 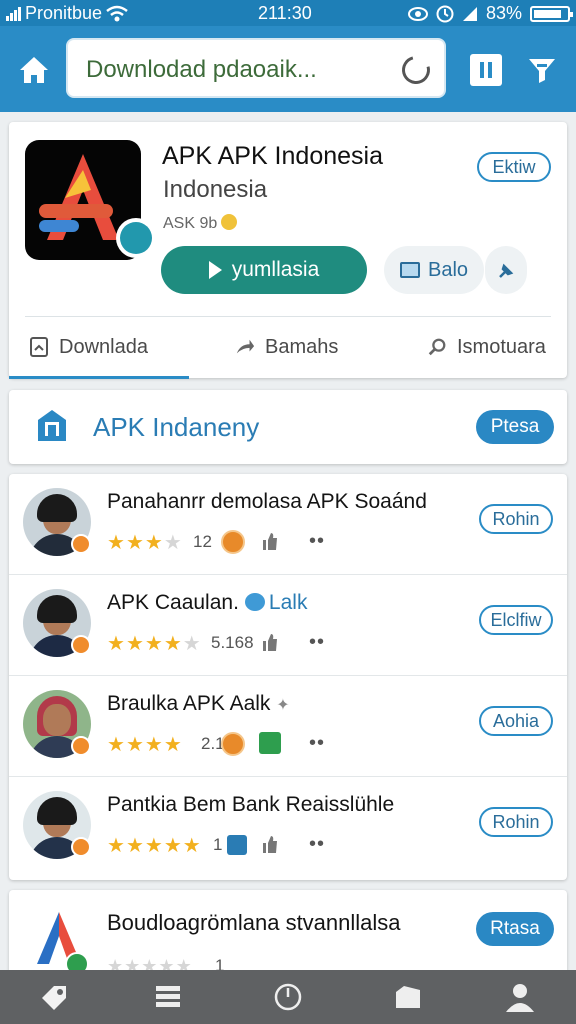 I want to click on battery-percent: 83%, so click(x=503, y=13).